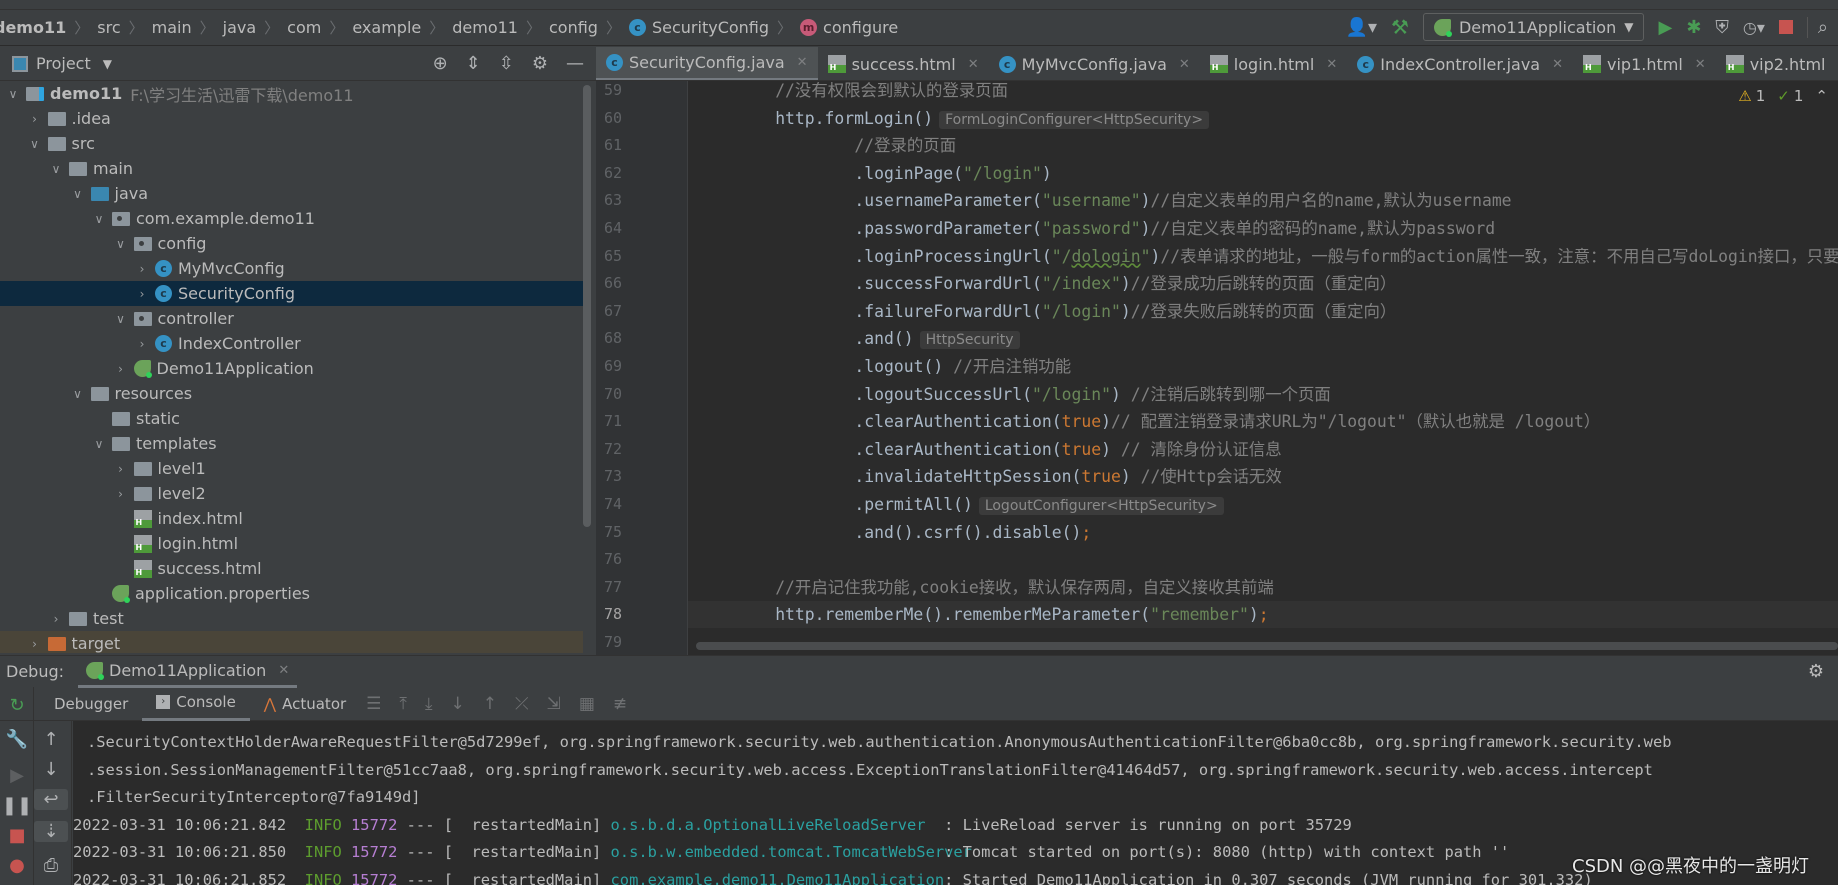  What do you see at coordinates (291, 93) in the screenshot?
I see `tree-item-demo11: ∨ demo11 F:\学习生活\迅雷下载\demo11` at bounding box center [291, 93].